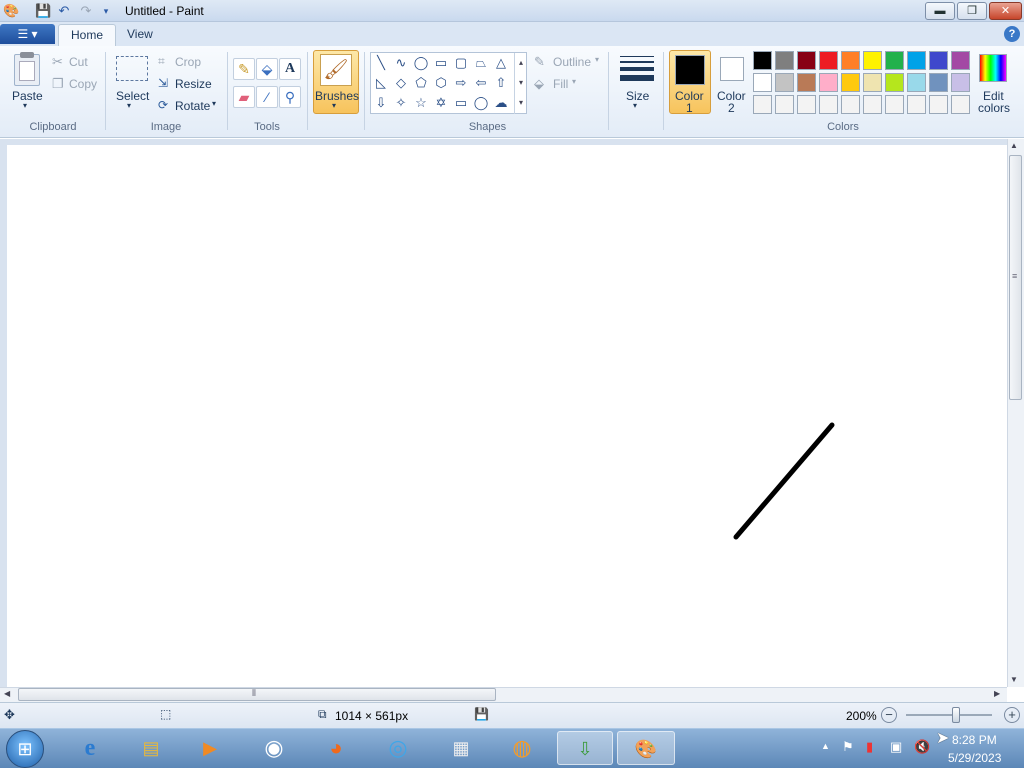 The height and width of the screenshot is (768, 1024). I want to click on outline-button: Outline, so click(572, 62).